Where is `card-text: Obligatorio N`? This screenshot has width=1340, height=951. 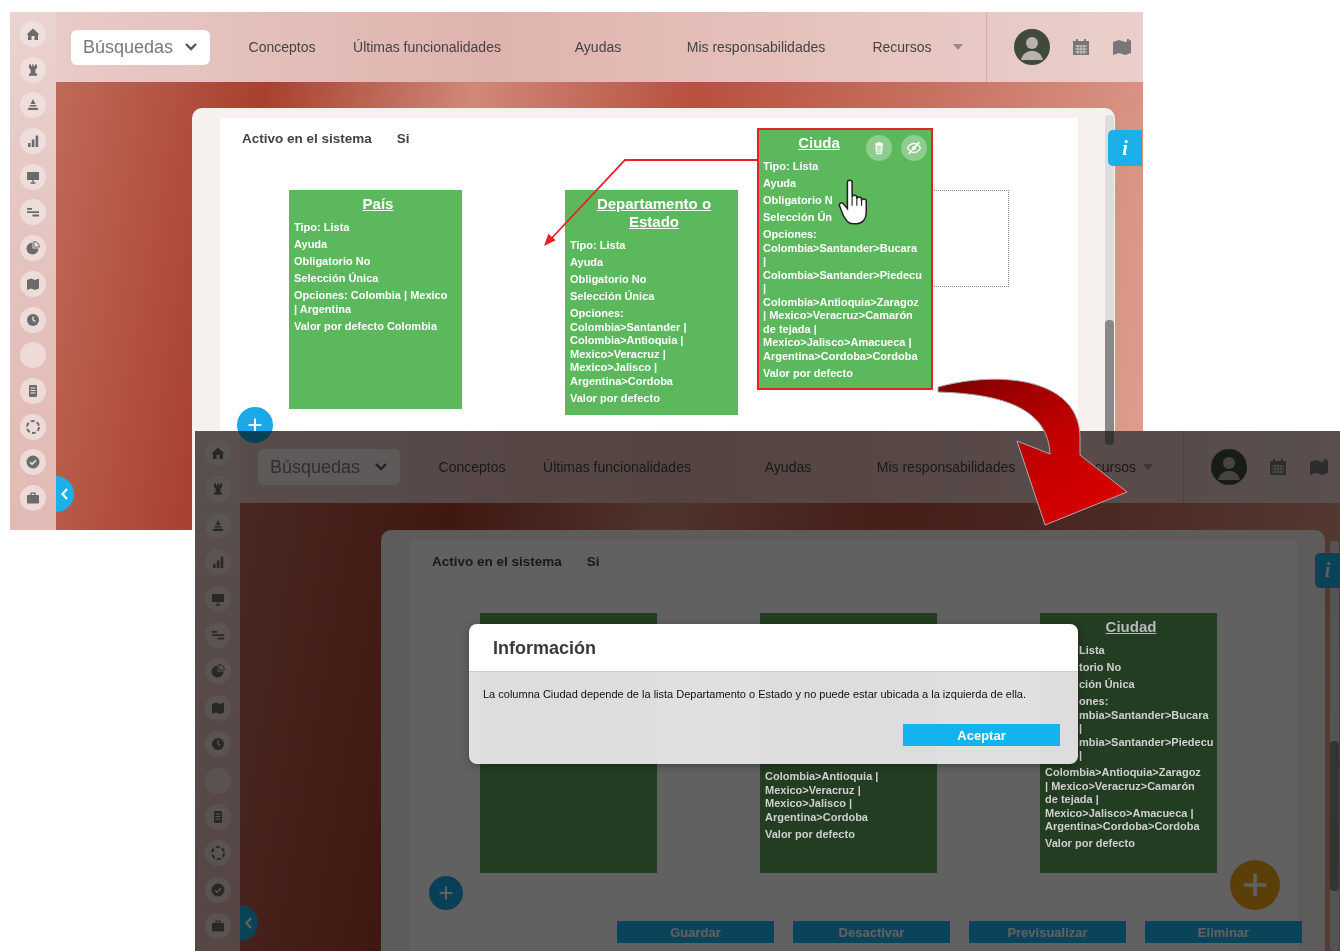 card-text: Obligatorio N is located at coordinates (798, 201).